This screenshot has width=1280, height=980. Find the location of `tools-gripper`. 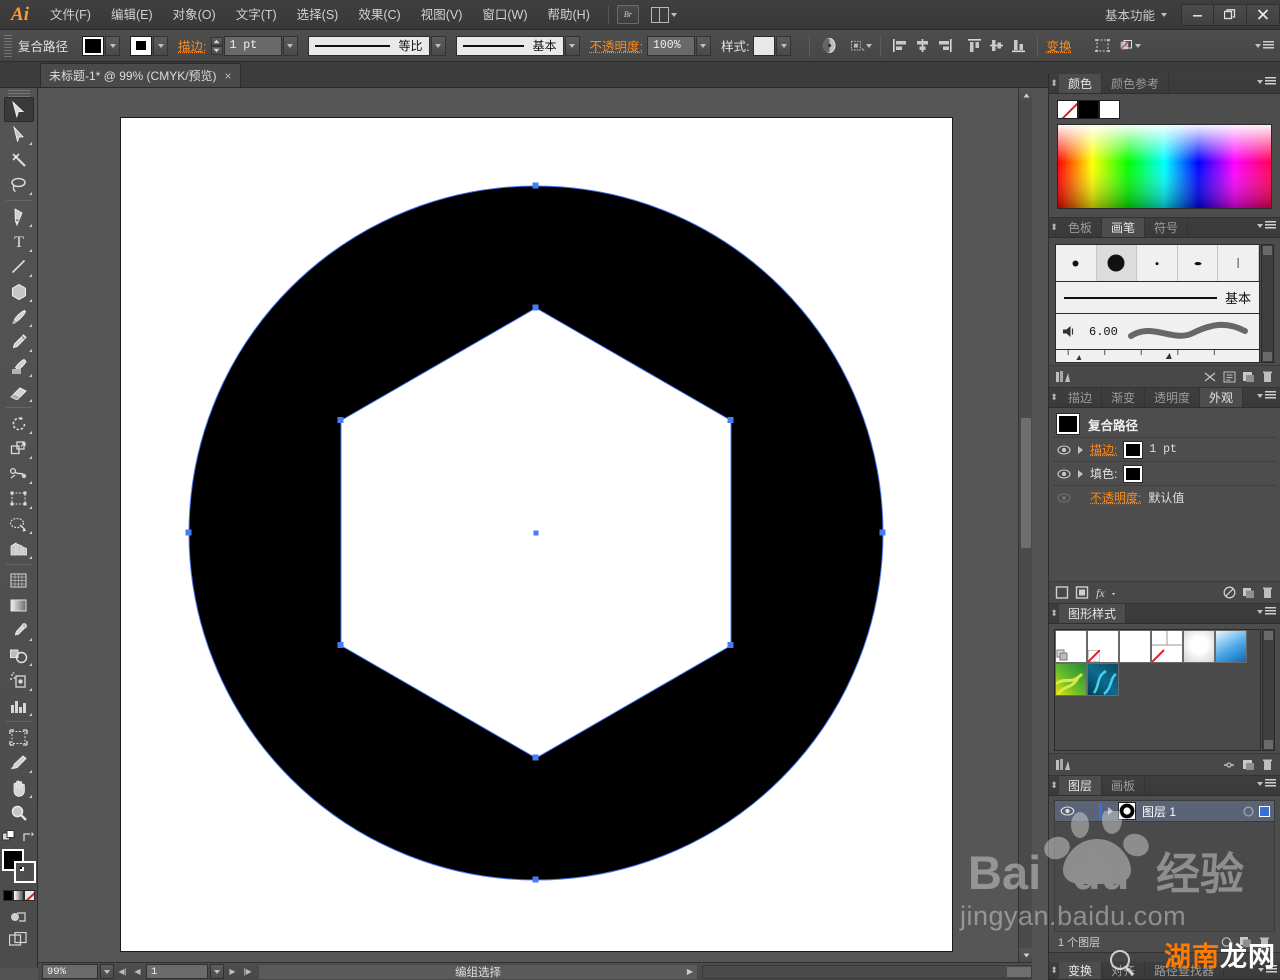

tools-gripper is located at coordinates (18, 93).